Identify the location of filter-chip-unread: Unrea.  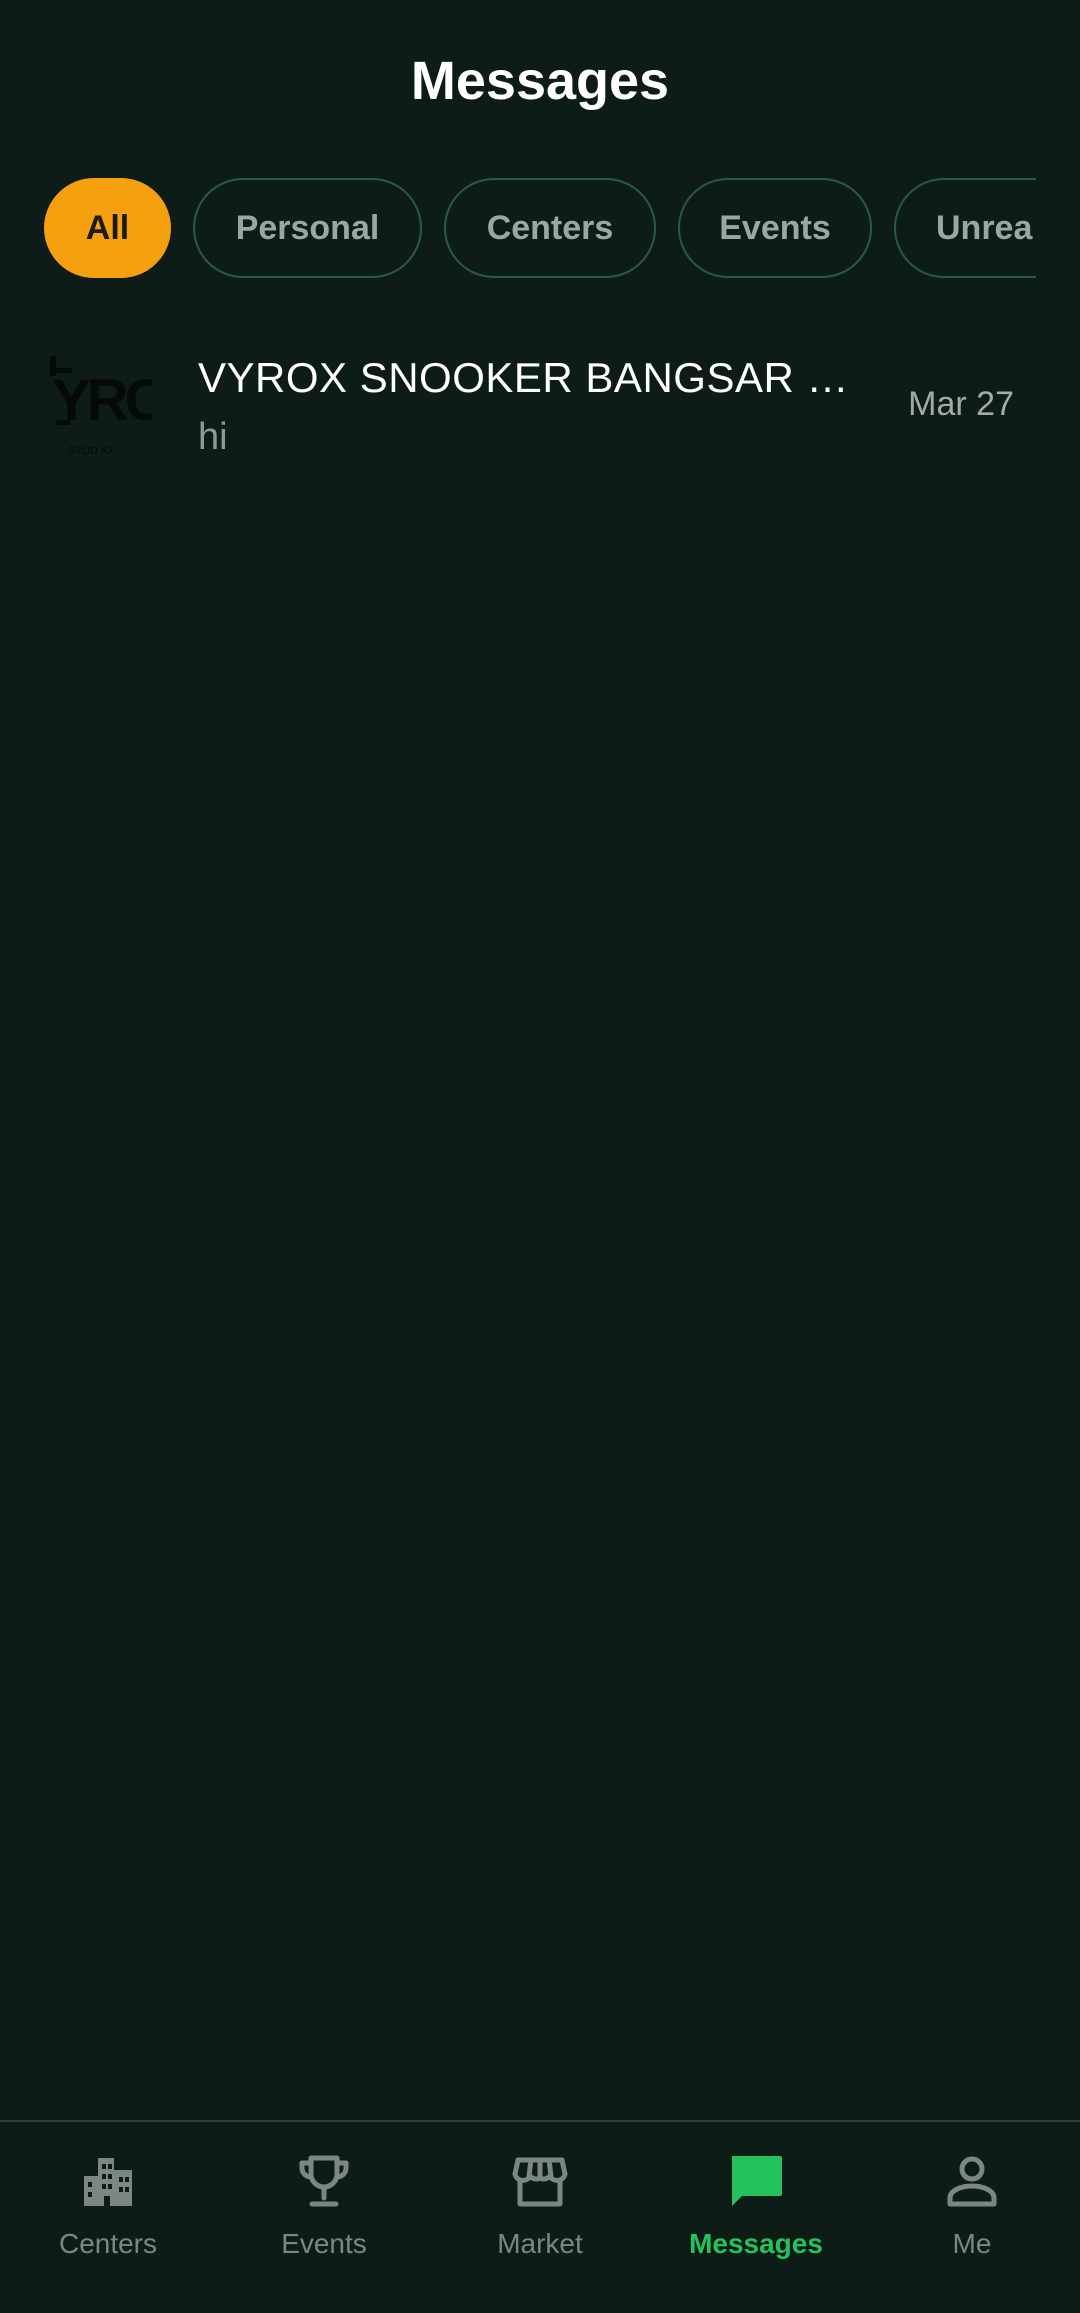
(965, 228).